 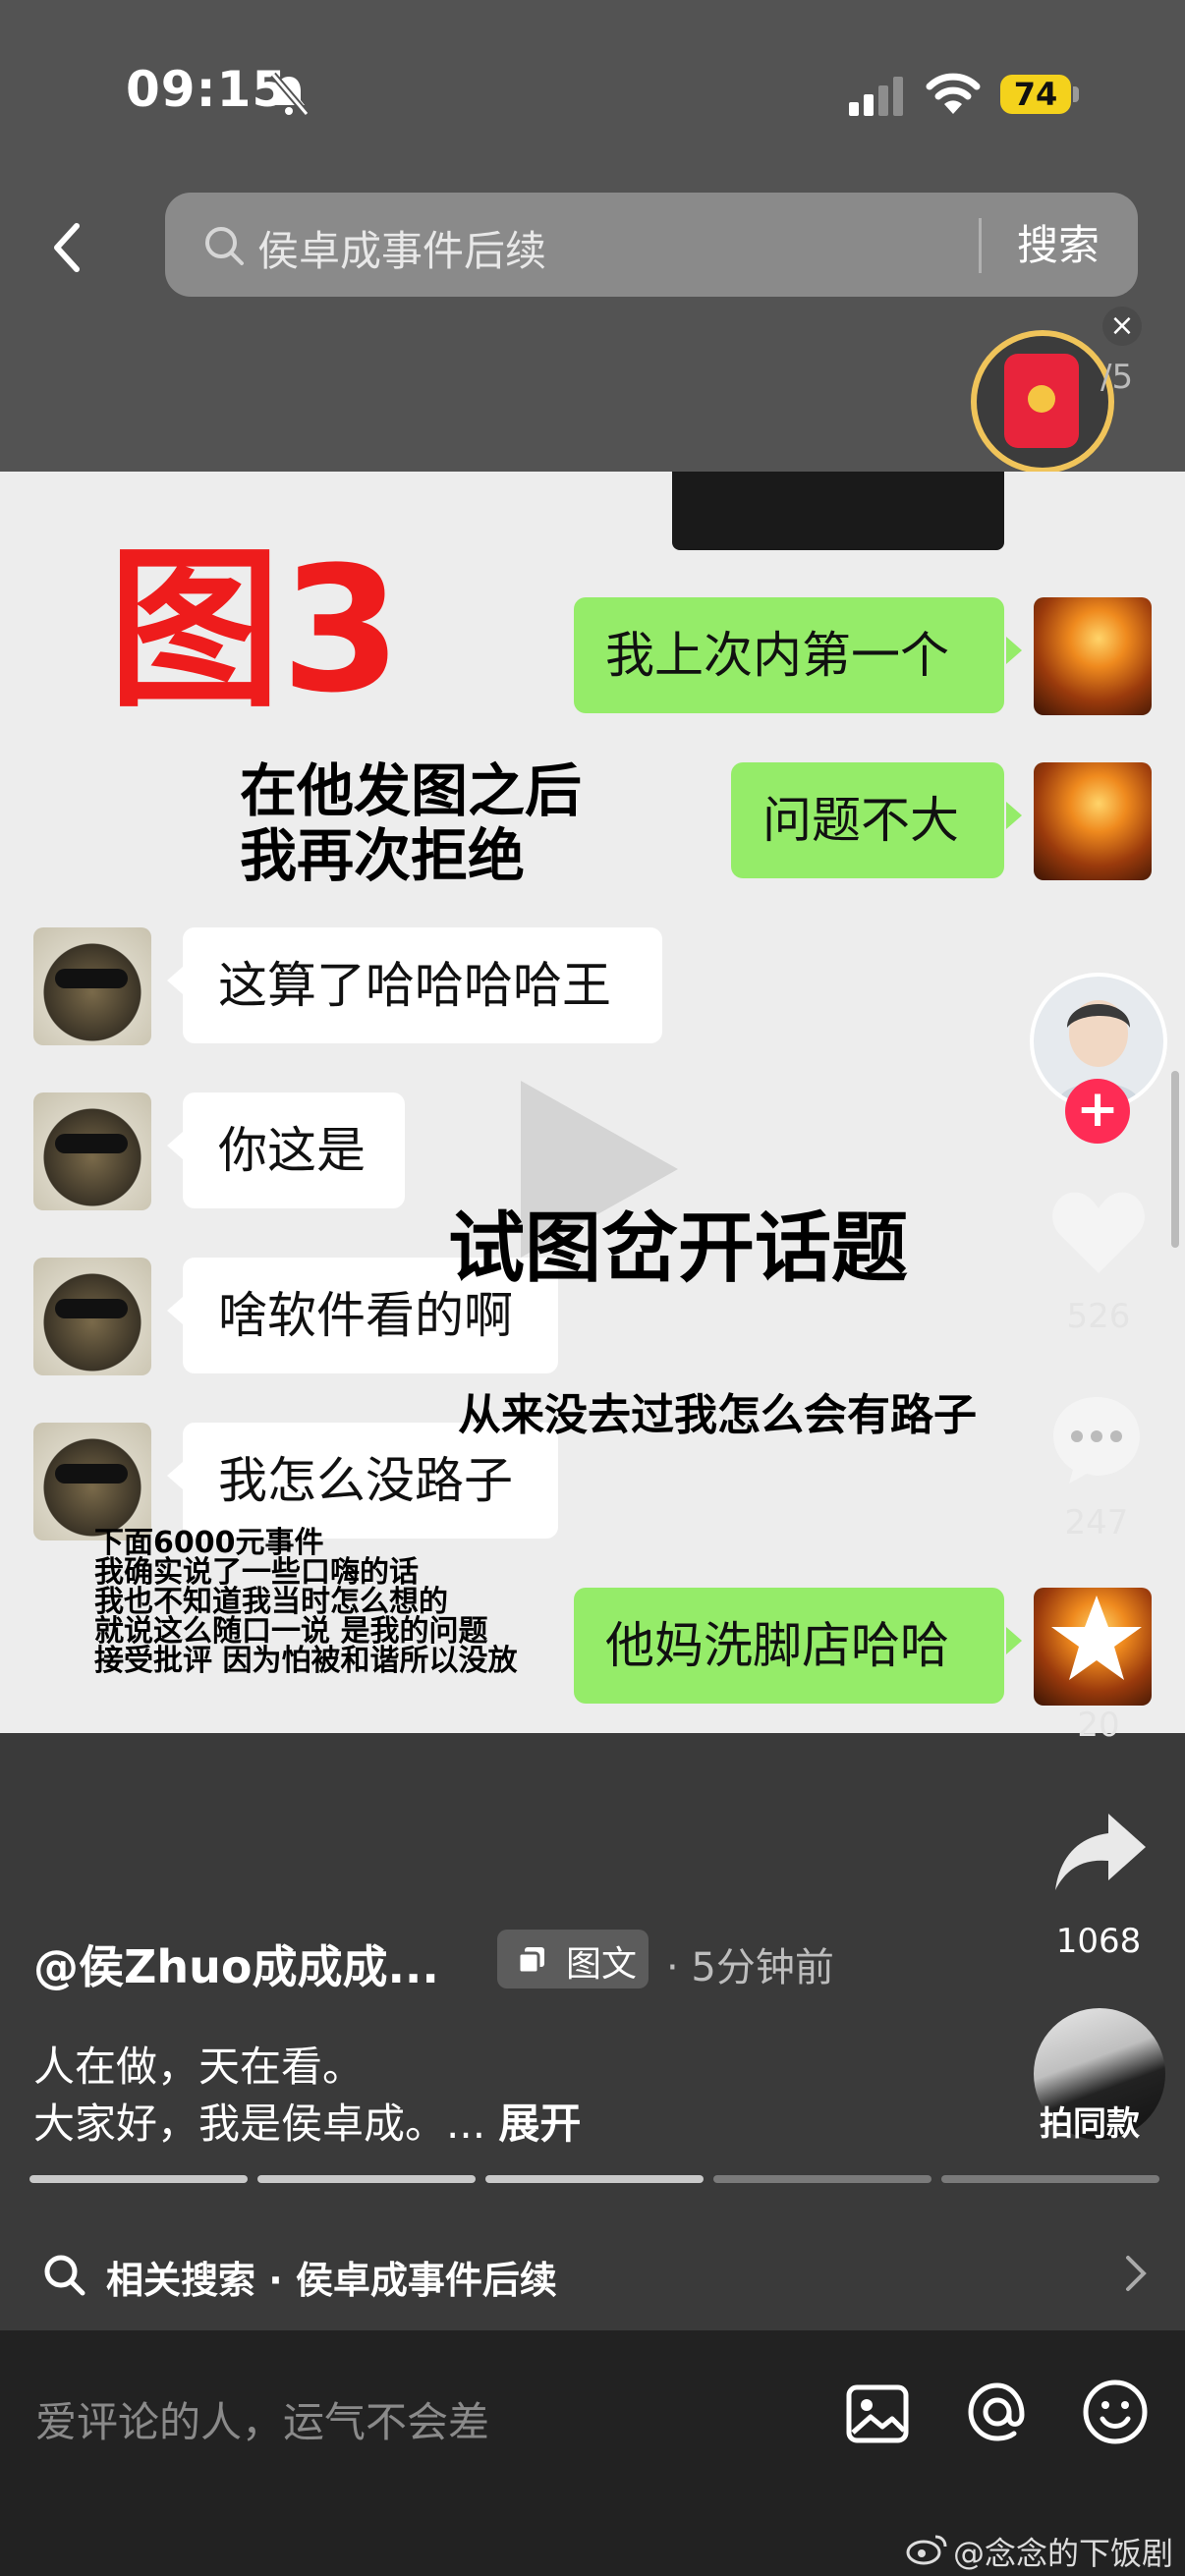 What do you see at coordinates (286, 1150) in the screenshot?
I see `chat-bubble-left: 你这是` at bounding box center [286, 1150].